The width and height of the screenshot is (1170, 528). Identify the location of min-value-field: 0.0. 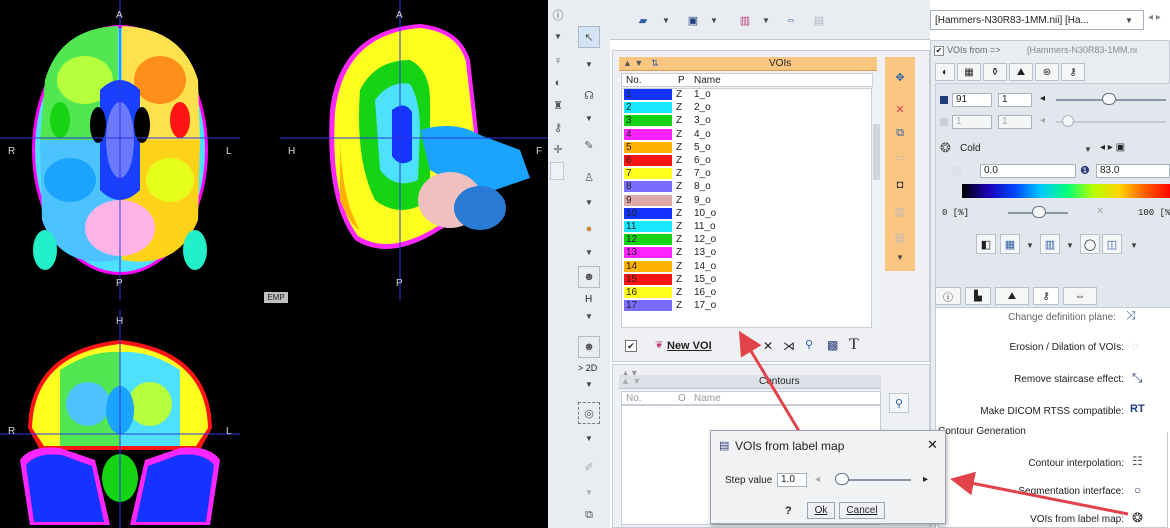
(1028, 171).